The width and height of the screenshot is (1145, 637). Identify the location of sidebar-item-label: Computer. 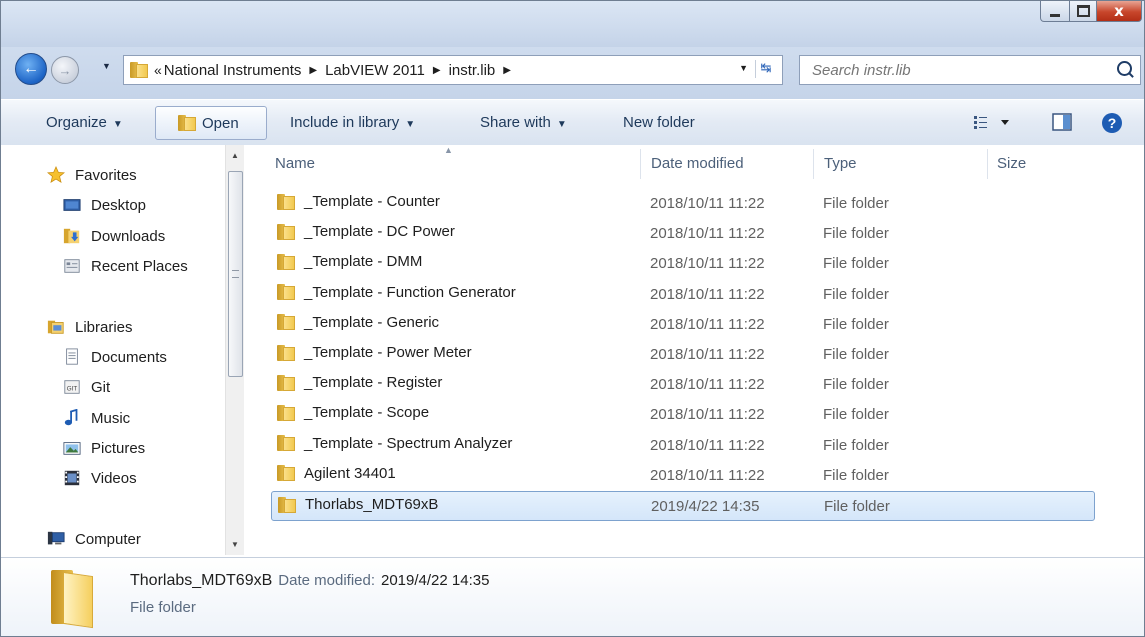
(108, 539).